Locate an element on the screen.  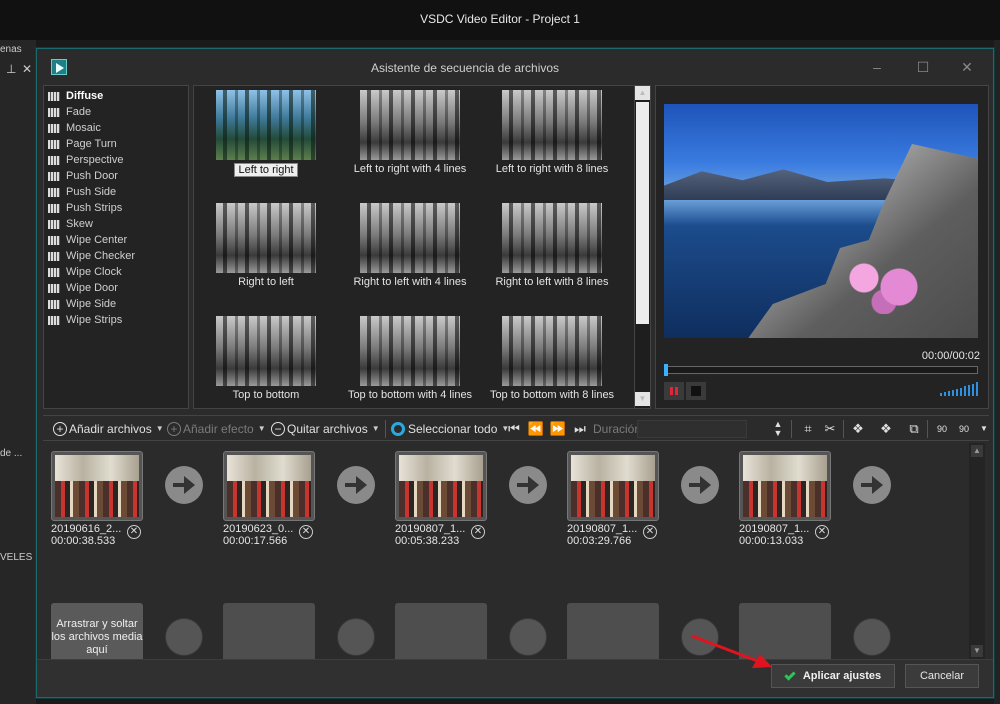
thumbnails-scrollbar: ▲ ▼ is located at coordinates (642, 247).